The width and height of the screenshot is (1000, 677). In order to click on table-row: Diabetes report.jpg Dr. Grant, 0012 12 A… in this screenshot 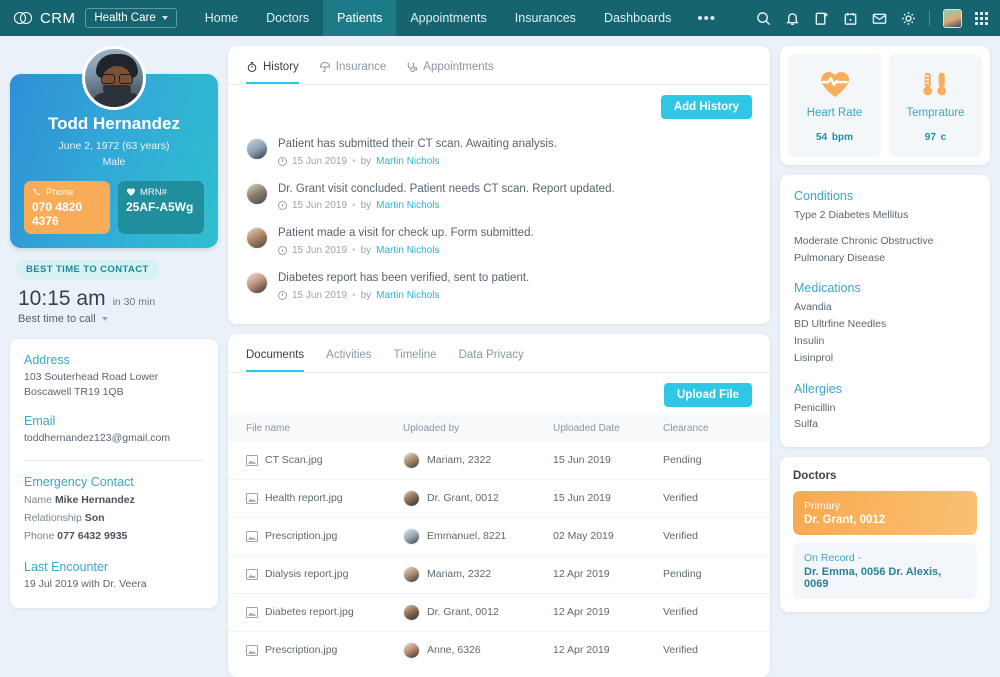, I will do `click(499, 612)`.